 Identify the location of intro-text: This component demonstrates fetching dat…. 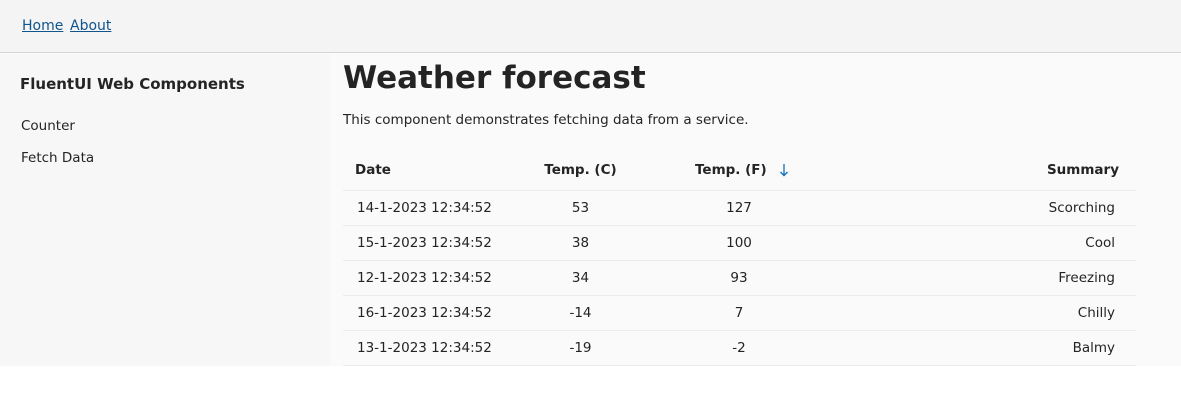
(546, 120).